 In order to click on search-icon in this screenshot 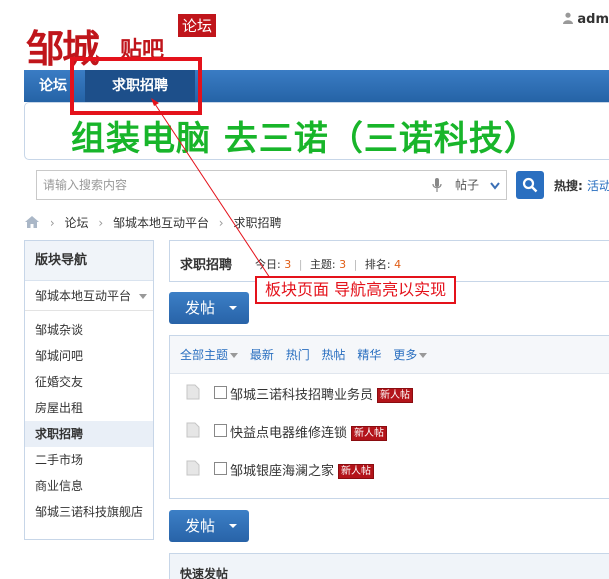, I will do `click(530, 185)`.